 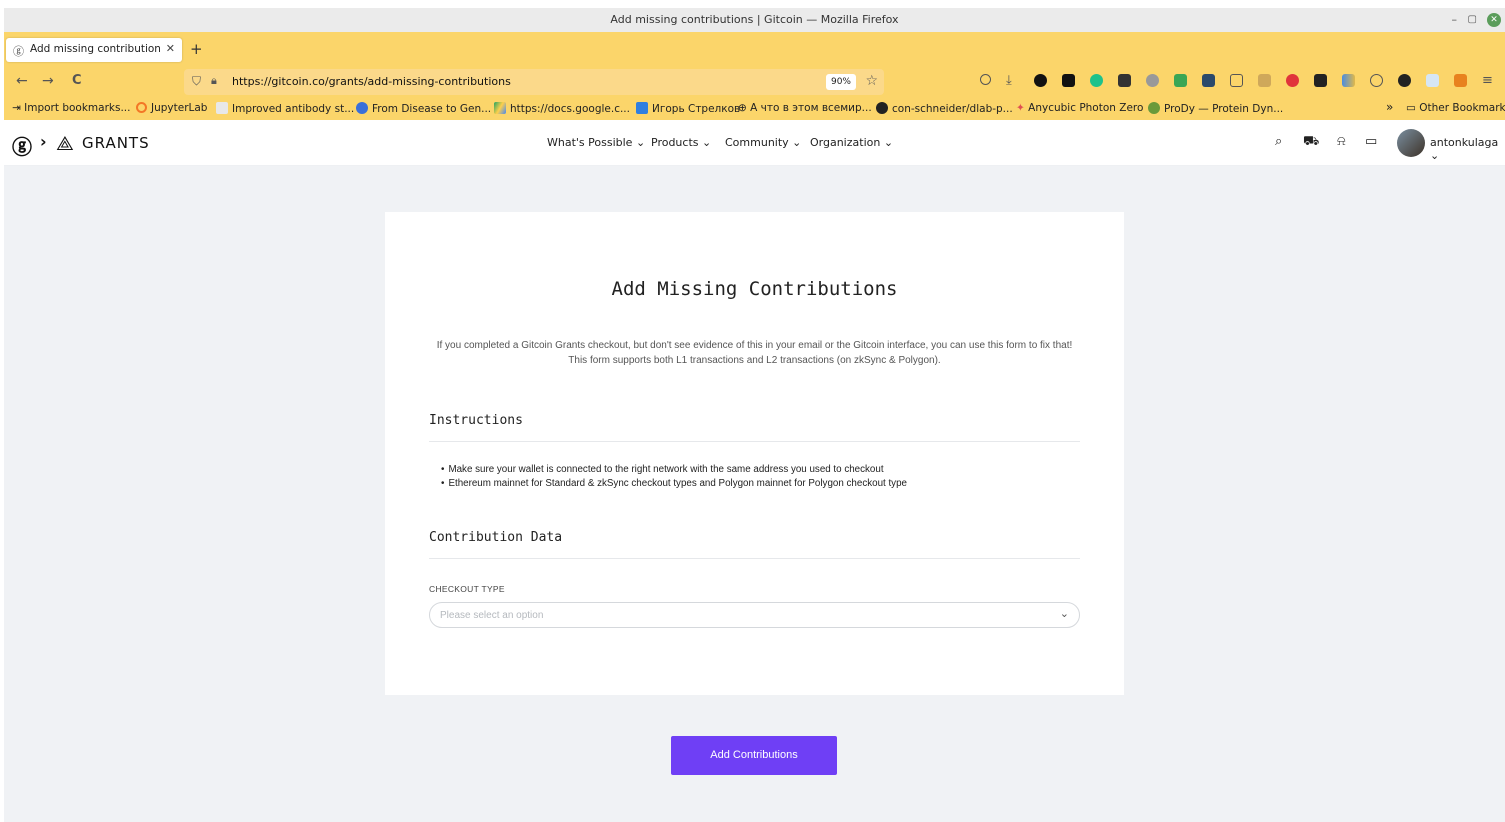 What do you see at coordinates (1413, 108) in the screenshot?
I see `folder-icon: ▭` at bounding box center [1413, 108].